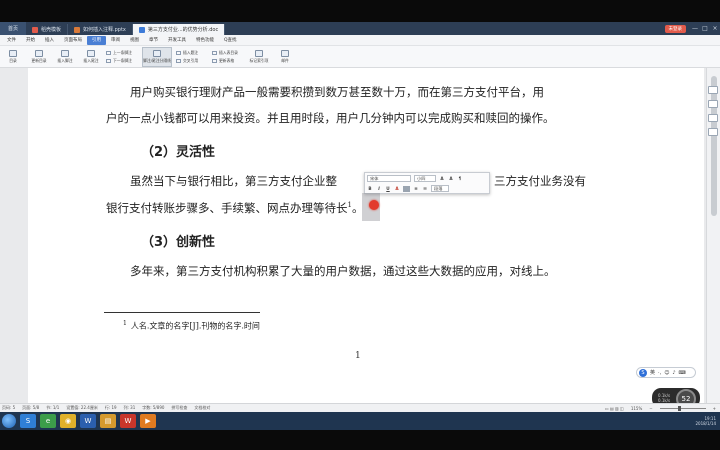 This screenshot has height=450, width=720. What do you see at coordinates (682, 373) in the screenshot?
I see `keyboard-icon: ⌨` at bounding box center [682, 373].